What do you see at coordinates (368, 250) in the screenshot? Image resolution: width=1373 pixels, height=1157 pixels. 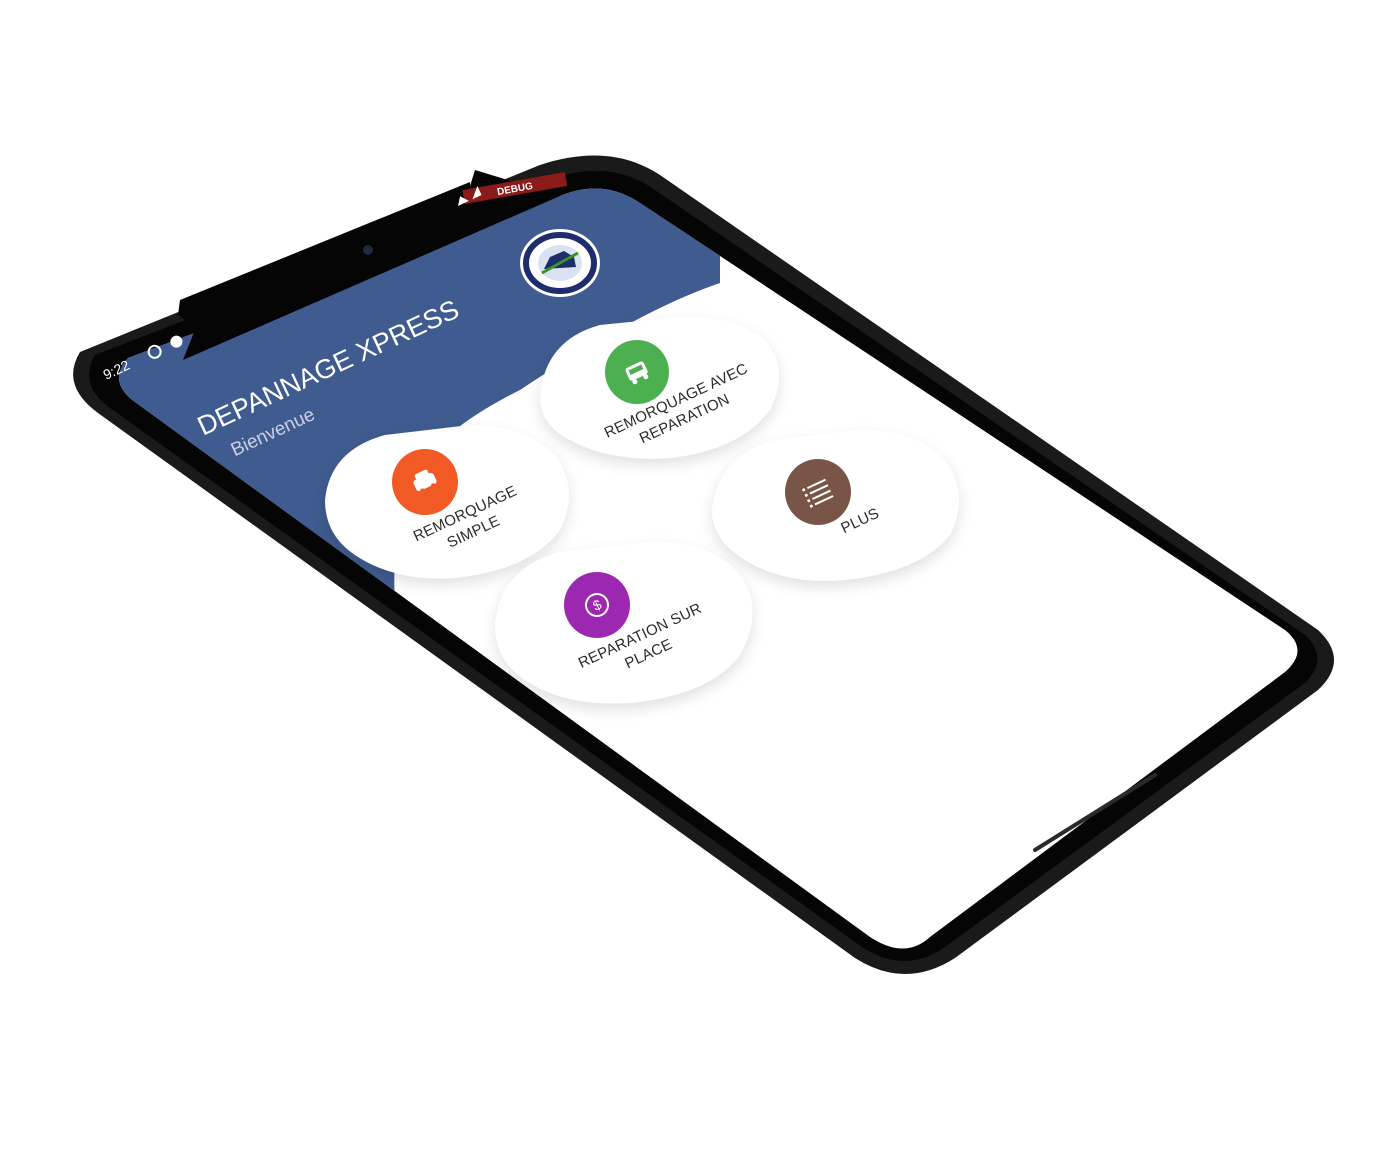 I see `front-camera` at bounding box center [368, 250].